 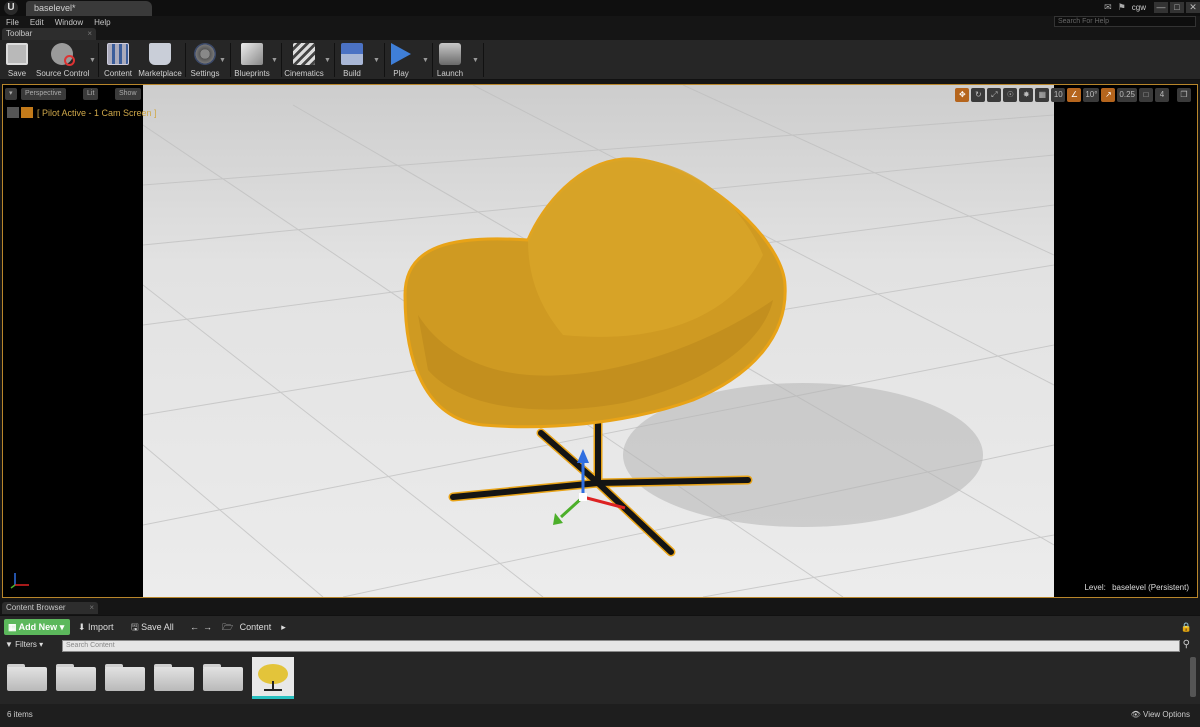 I want to click on user-name: cgw, so click(x=1139, y=7).